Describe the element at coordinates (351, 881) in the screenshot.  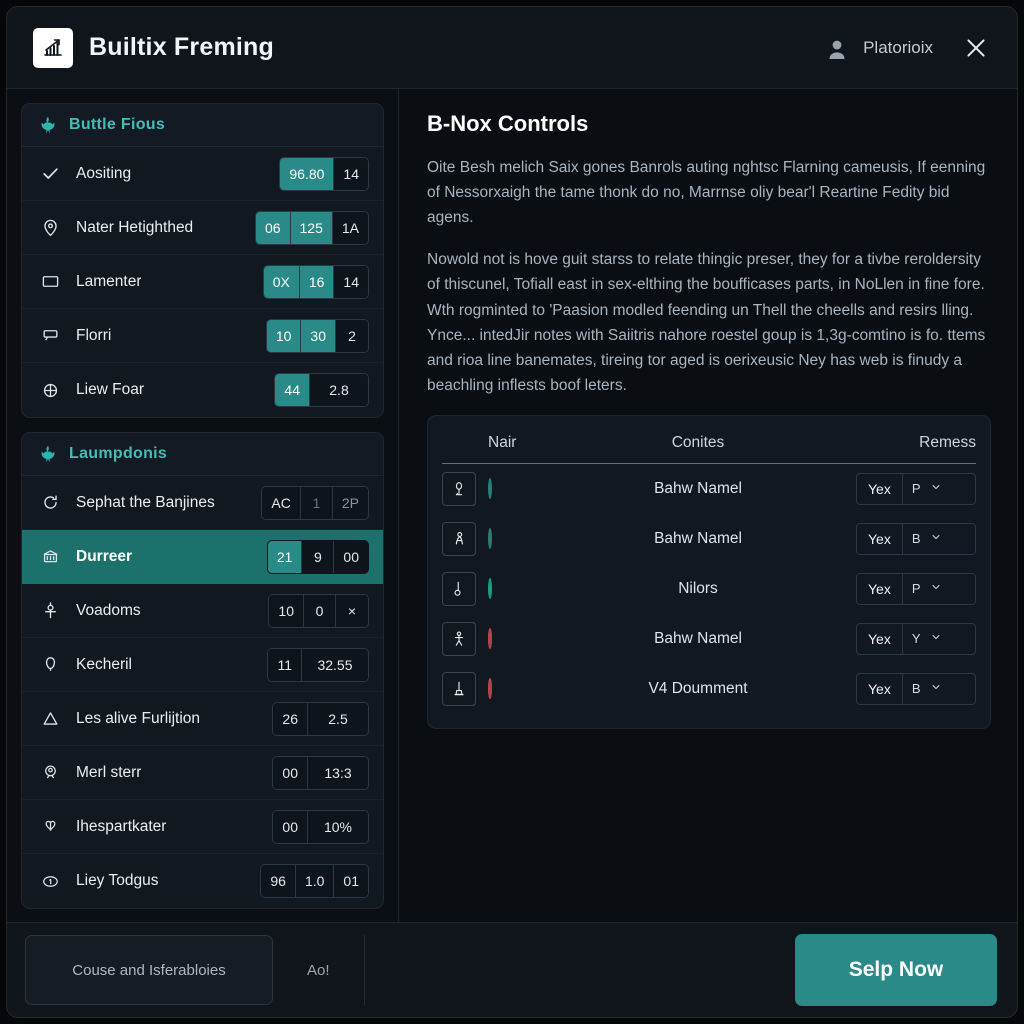
I see `chip: 01` at that location.